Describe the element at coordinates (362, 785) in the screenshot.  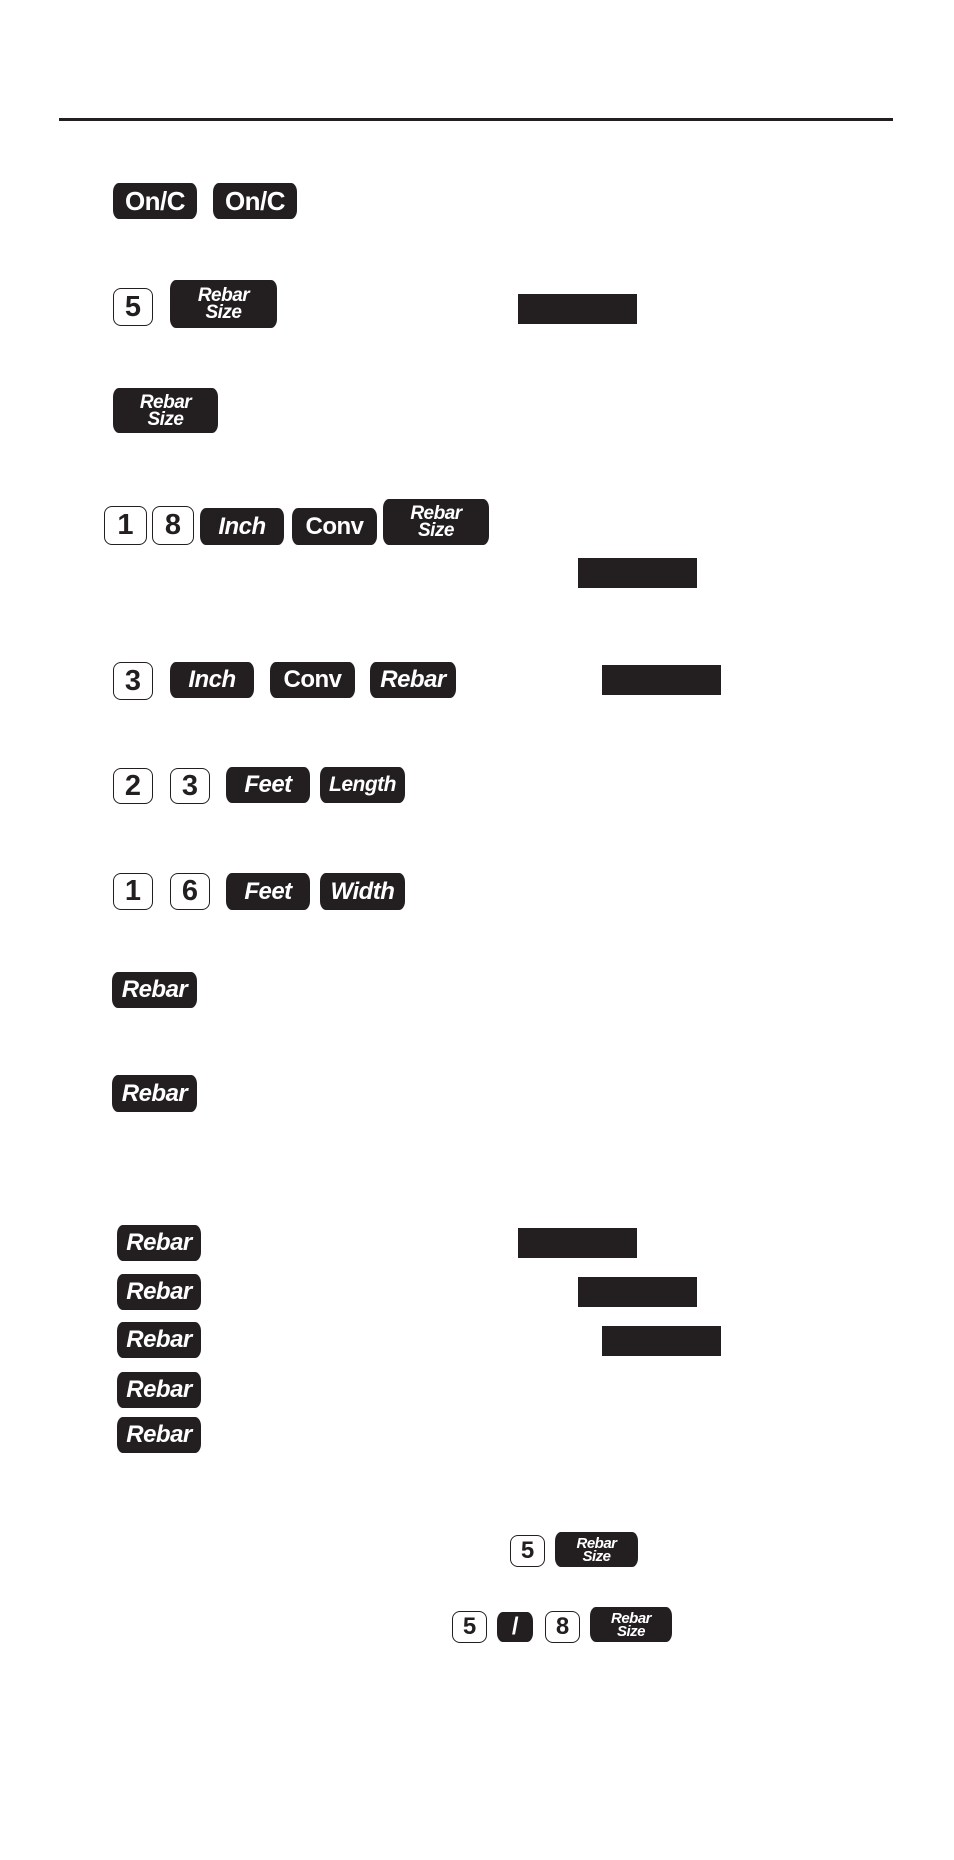
I see `length-key: Length` at that location.